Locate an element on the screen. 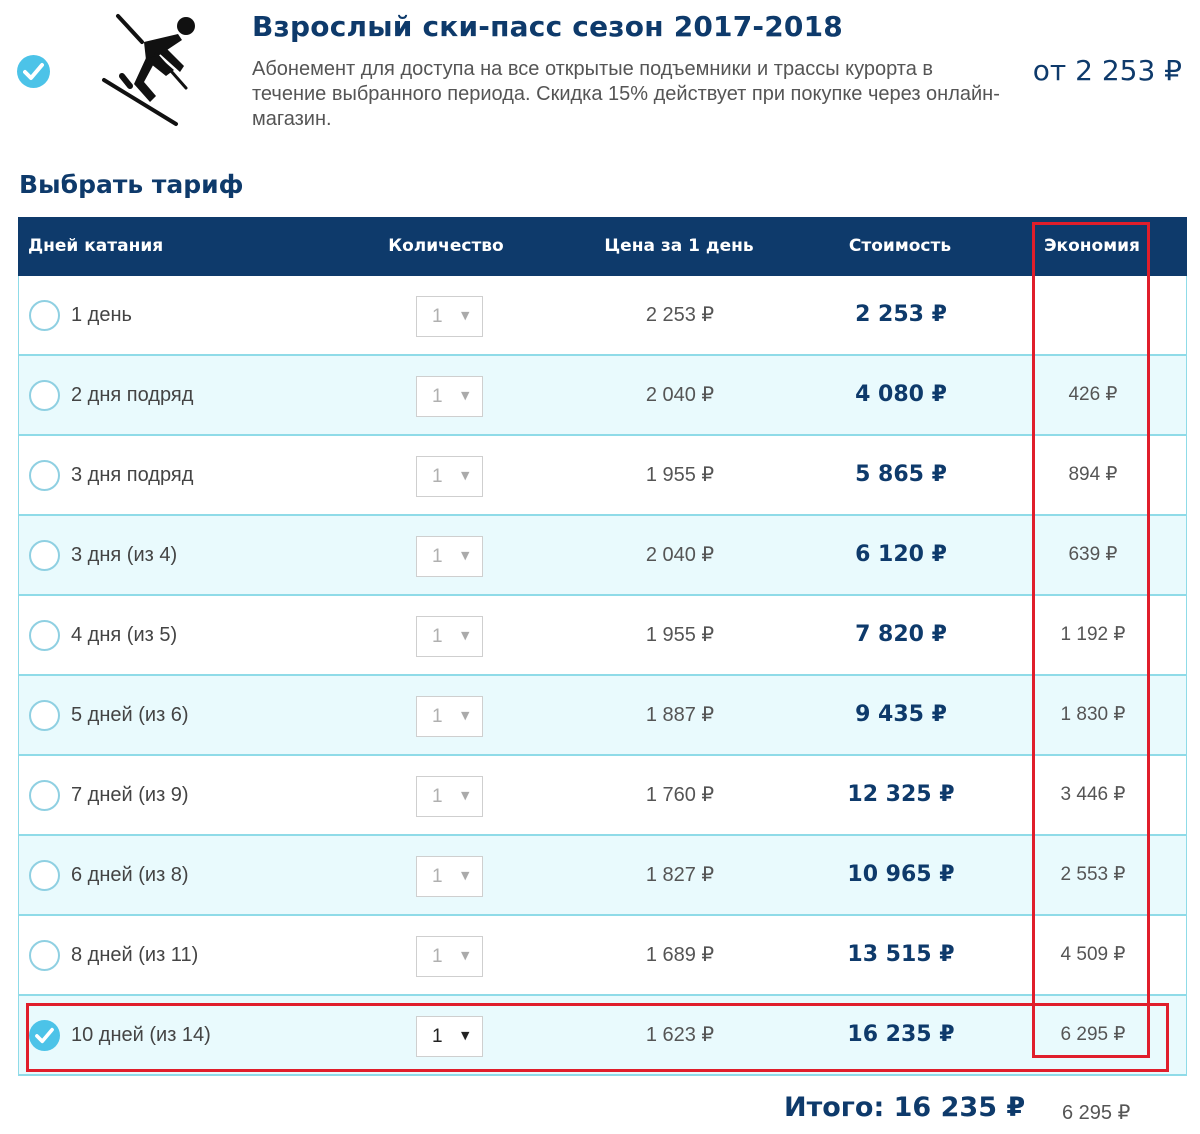 The width and height of the screenshot is (1200, 1134). tariff-days-label: 8 дней (из 11) is located at coordinates (134, 955).